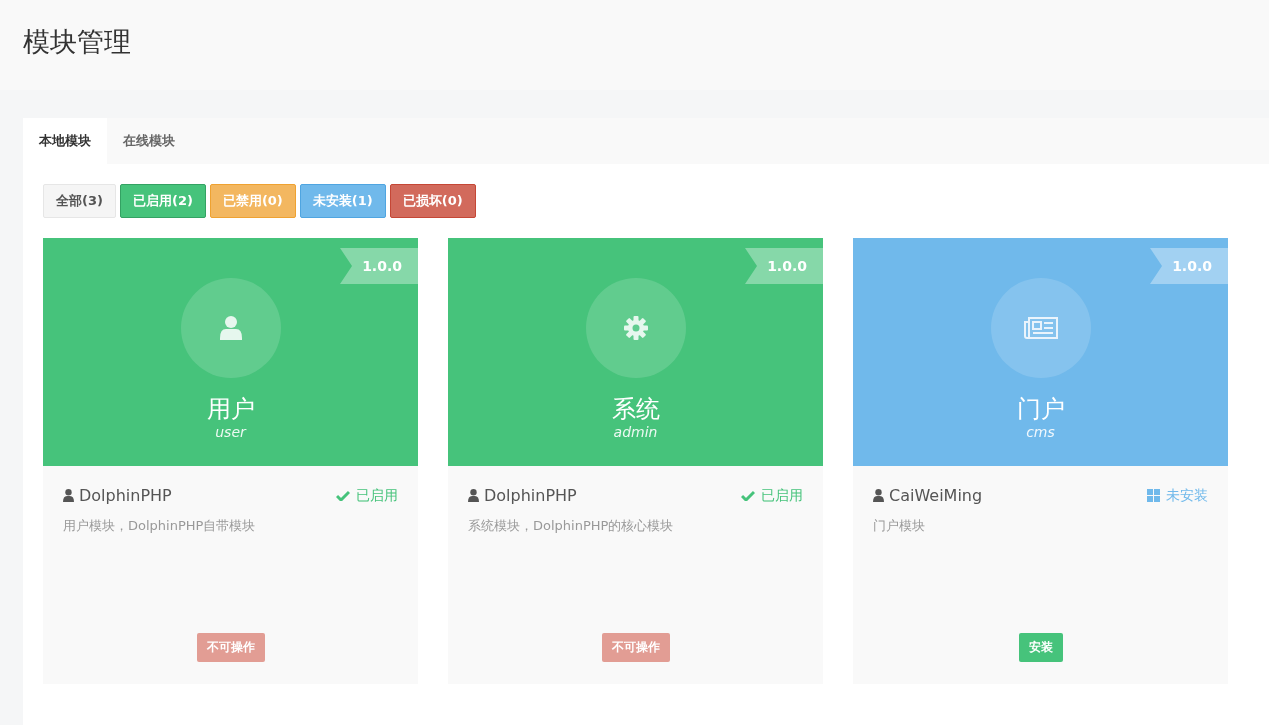 This screenshot has height=725, width=1269. What do you see at coordinates (65, 141) in the screenshot?
I see `tab: 本地模块` at bounding box center [65, 141].